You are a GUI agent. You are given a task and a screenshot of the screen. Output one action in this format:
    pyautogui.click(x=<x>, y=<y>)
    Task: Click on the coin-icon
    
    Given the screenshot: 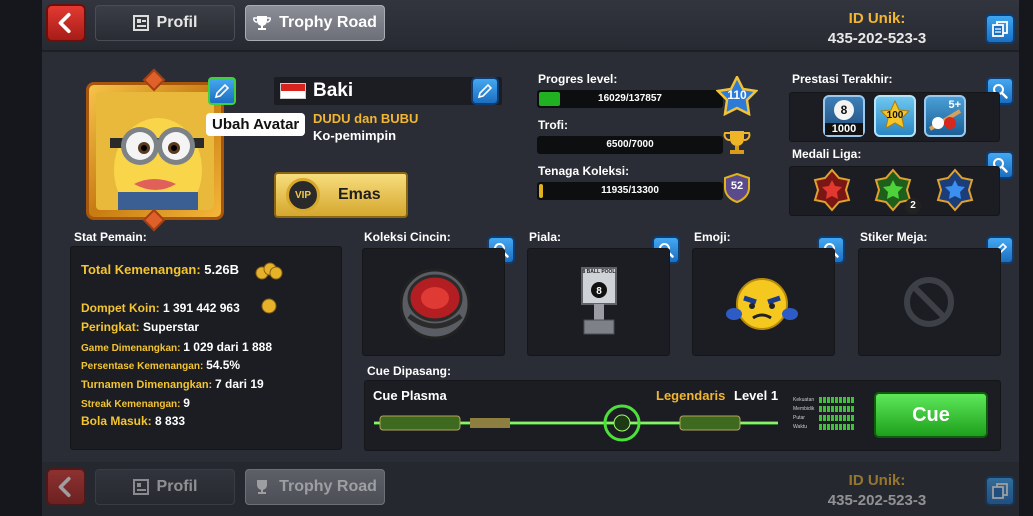 What is the action you would take?
    pyautogui.click(x=269, y=306)
    